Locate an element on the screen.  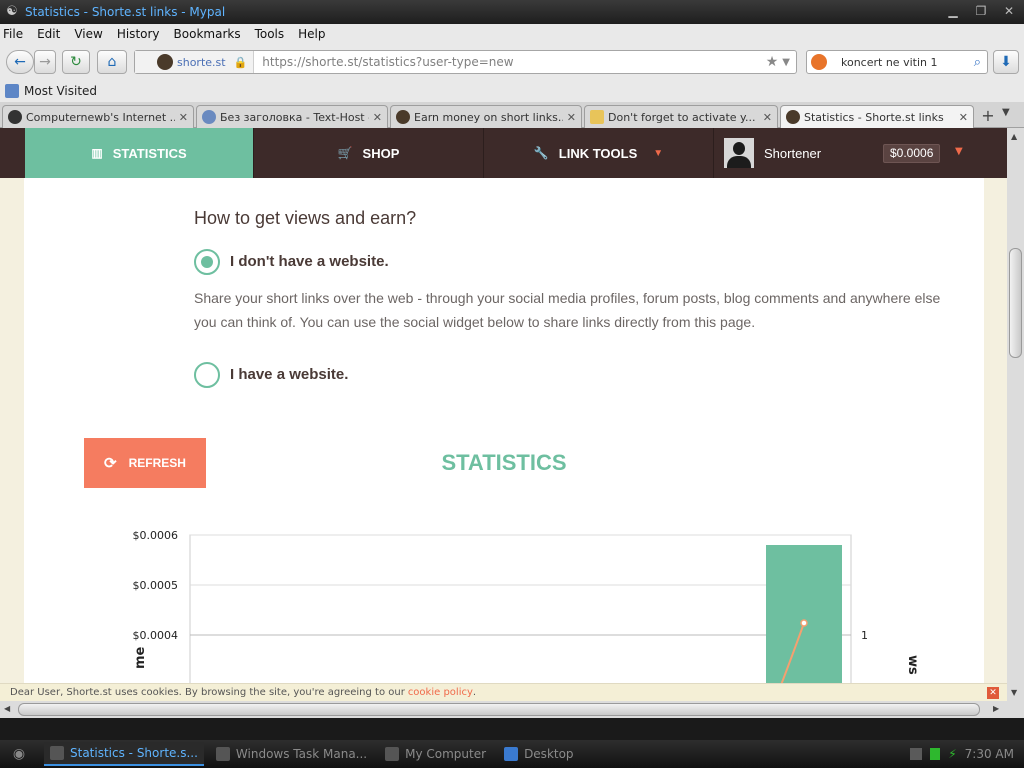
tab-activate: Don't forget to activate y... ✕ is located at coordinates (681, 116).